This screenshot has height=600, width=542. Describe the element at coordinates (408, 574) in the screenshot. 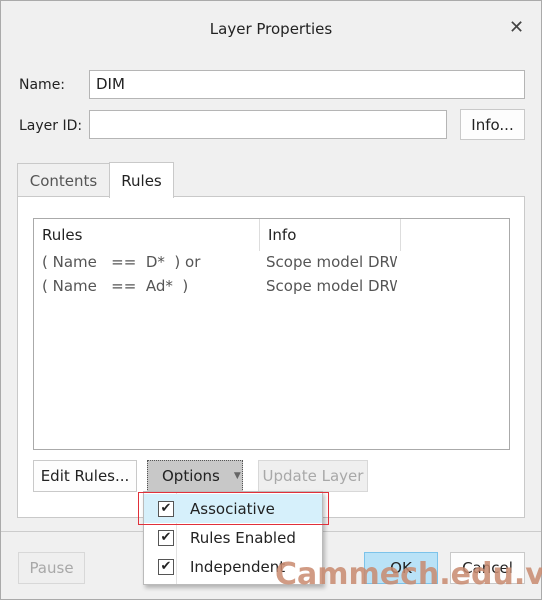

I see `watermark: Cammech.edu.vn` at that location.